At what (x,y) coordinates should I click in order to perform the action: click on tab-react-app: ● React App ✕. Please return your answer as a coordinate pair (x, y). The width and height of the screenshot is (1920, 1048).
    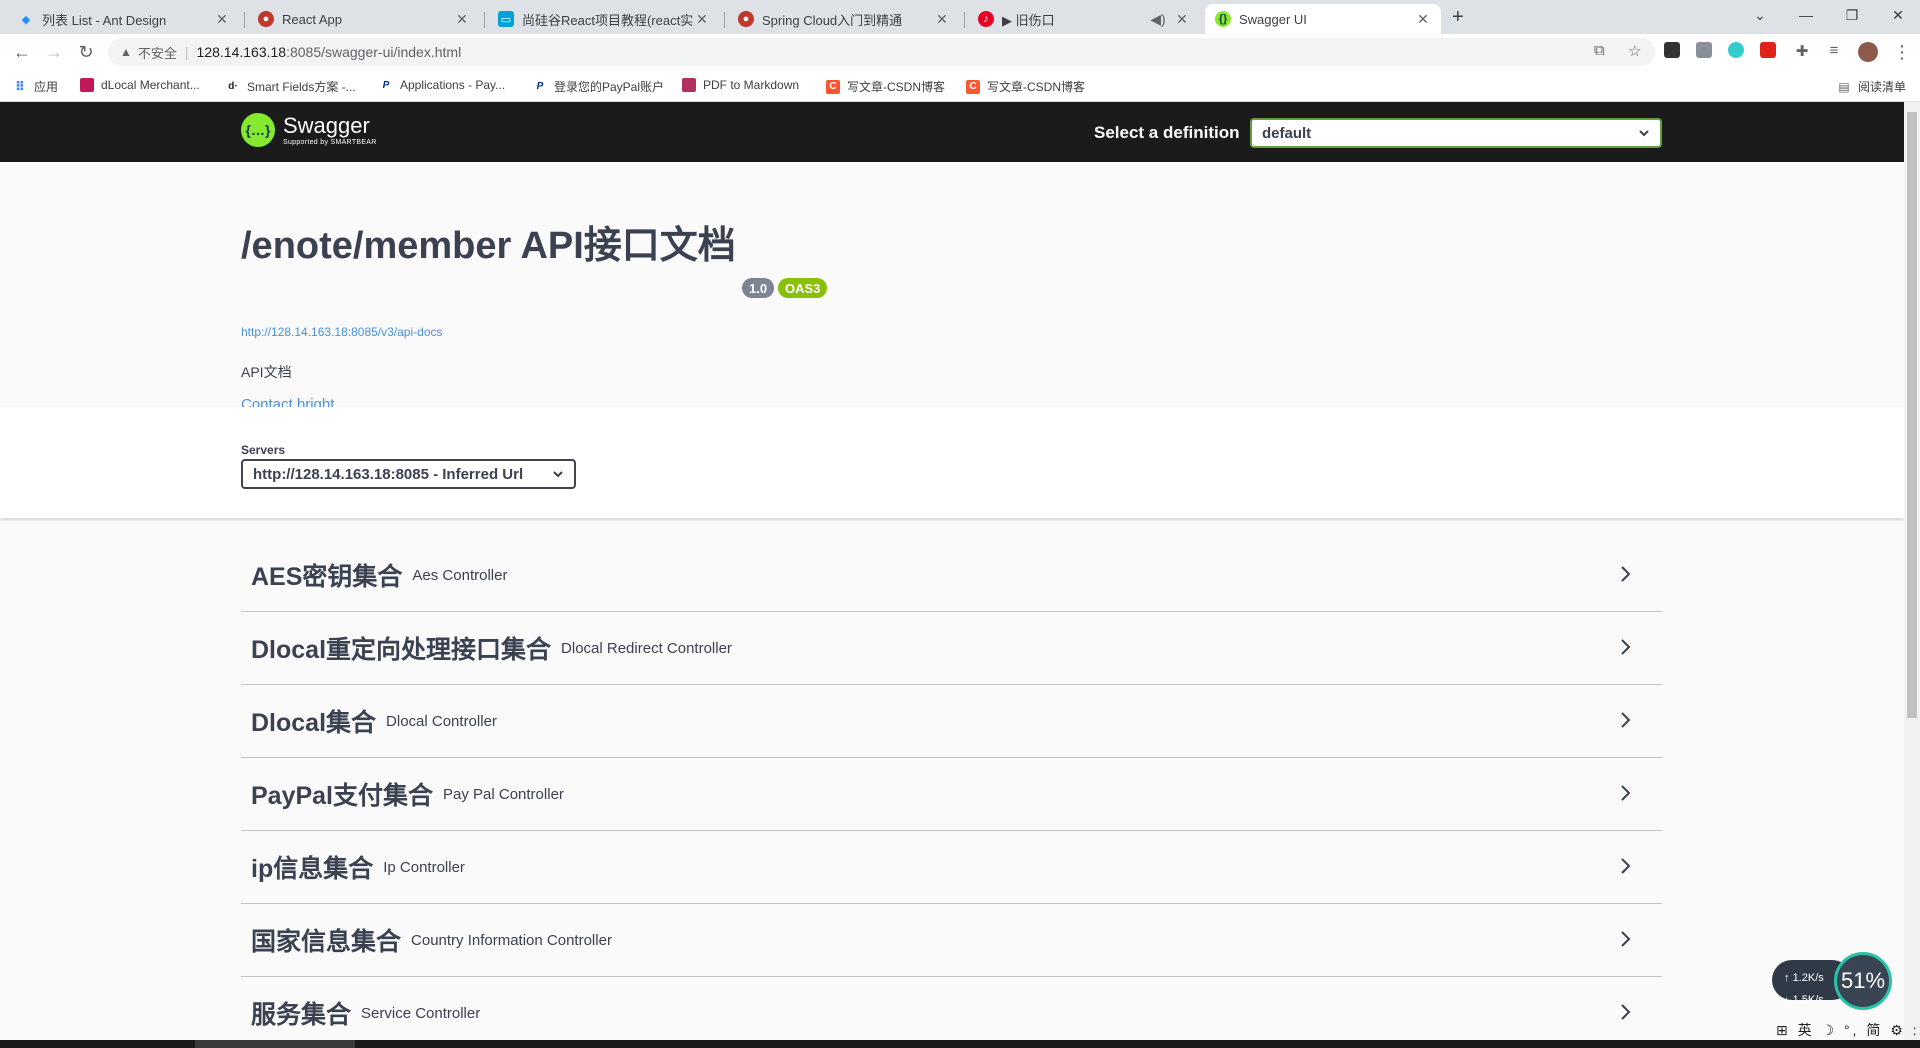
    Looking at the image, I should click on (364, 19).